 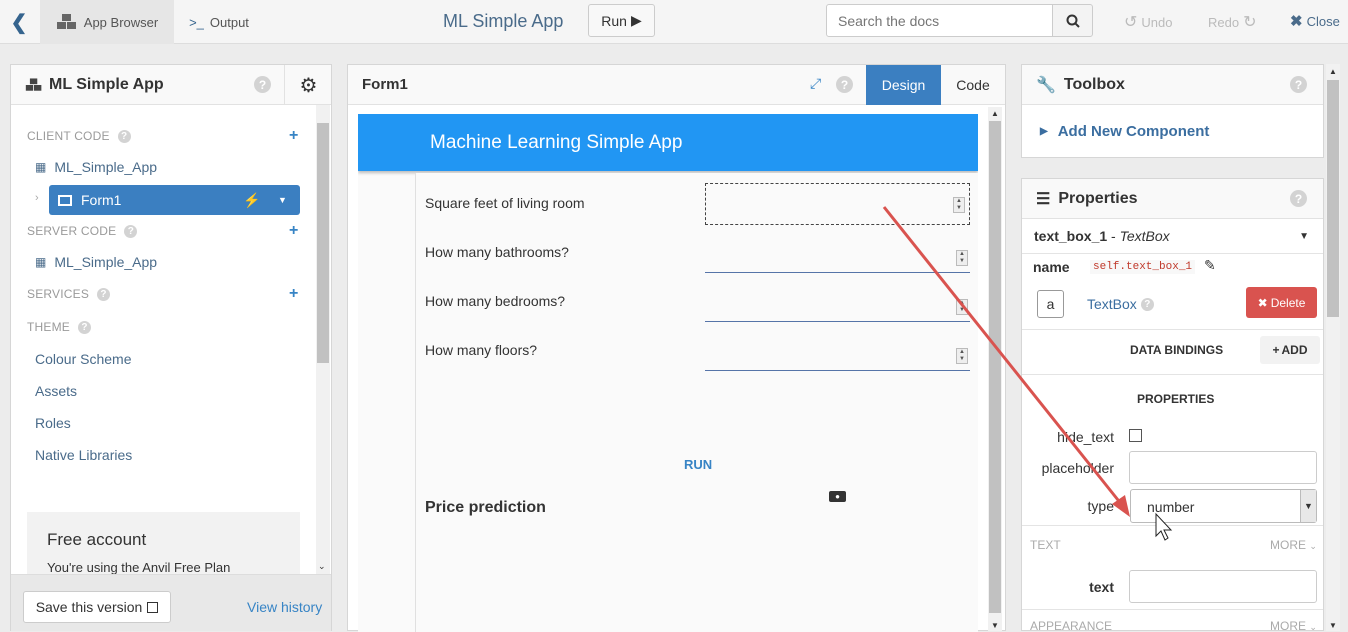 I want to click on type-selected-value: number, so click(x=1171, y=507).